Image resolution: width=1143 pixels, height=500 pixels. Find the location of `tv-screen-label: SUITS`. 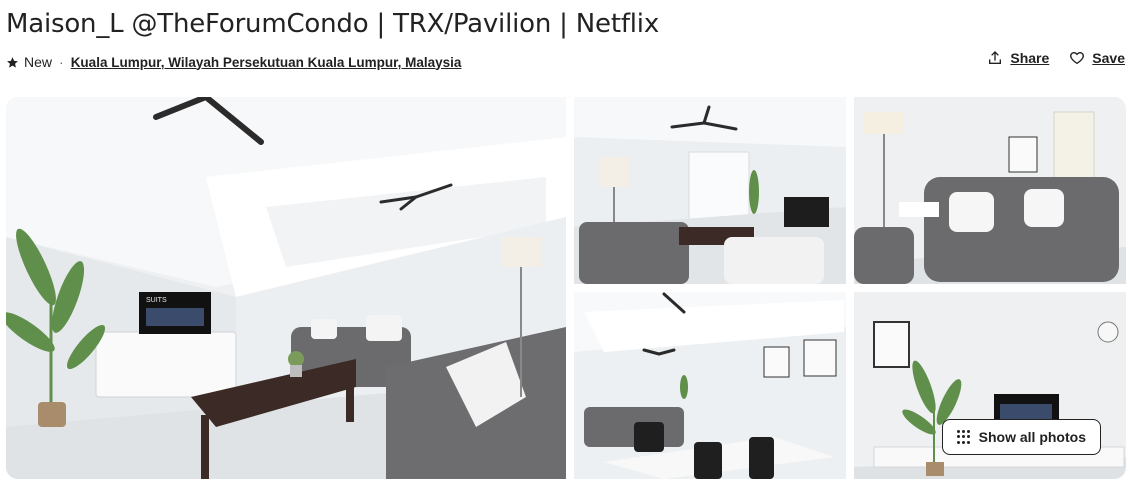

tv-screen-label: SUITS is located at coordinates (156, 300).